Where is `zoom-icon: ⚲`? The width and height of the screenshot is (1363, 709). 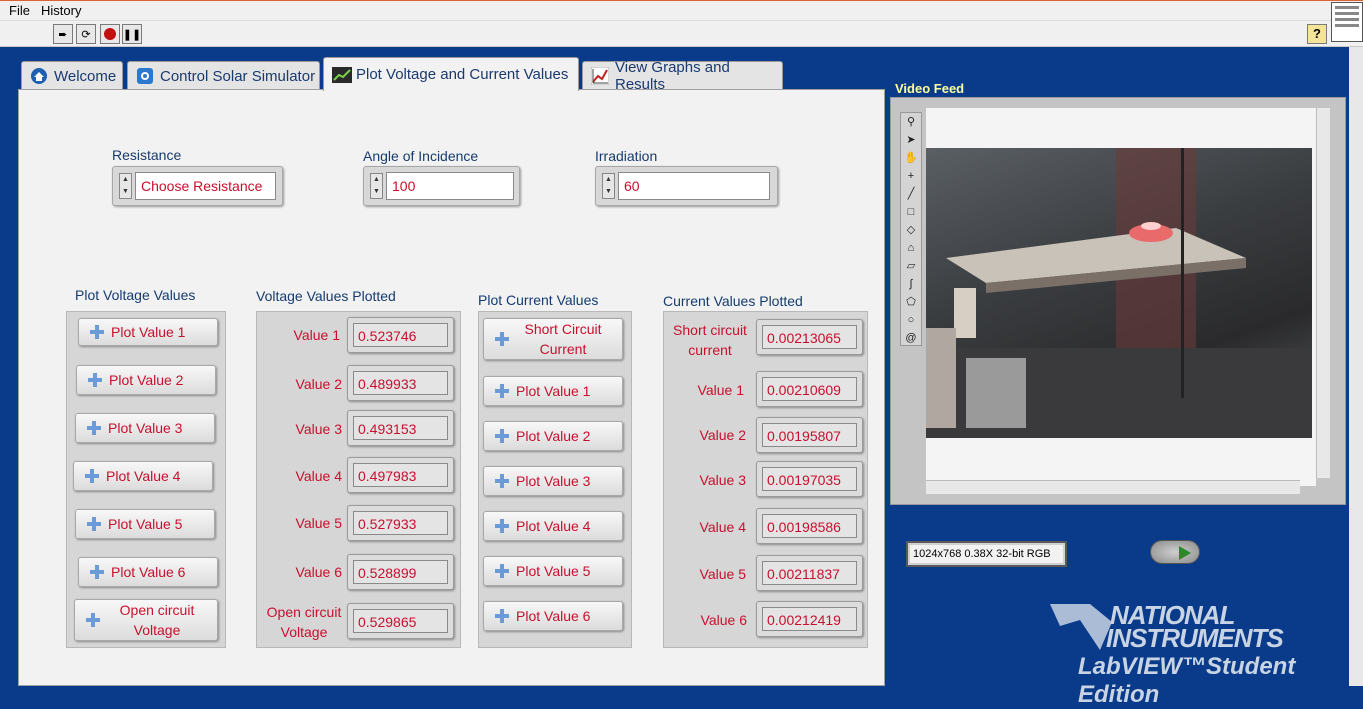
zoom-icon: ⚲ is located at coordinates (911, 122).